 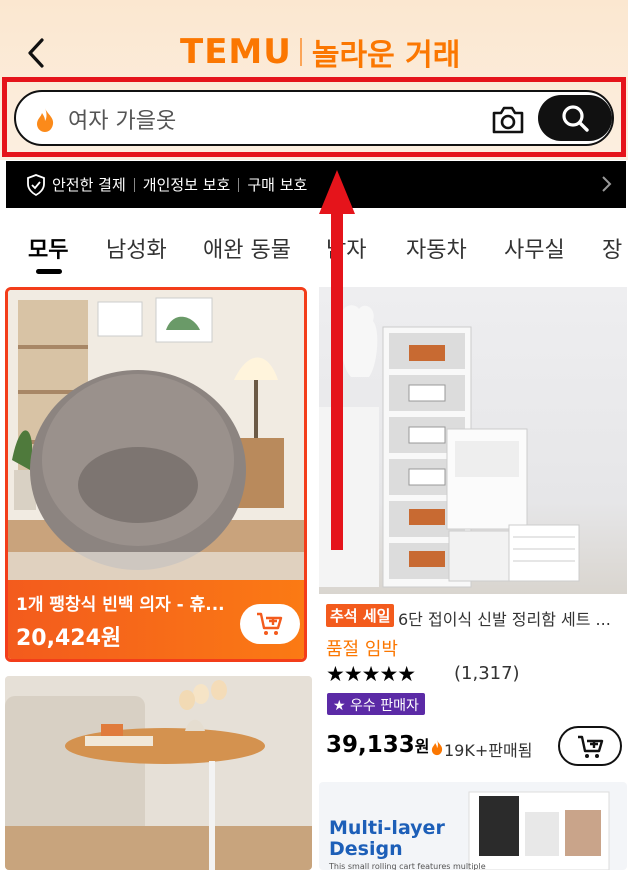 I want to click on side-table-photo, so click(x=158, y=773).